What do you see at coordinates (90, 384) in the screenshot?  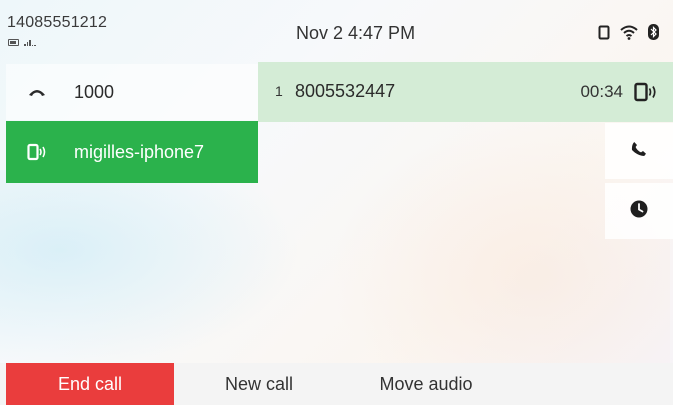 I see `end-call-button: End call` at bounding box center [90, 384].